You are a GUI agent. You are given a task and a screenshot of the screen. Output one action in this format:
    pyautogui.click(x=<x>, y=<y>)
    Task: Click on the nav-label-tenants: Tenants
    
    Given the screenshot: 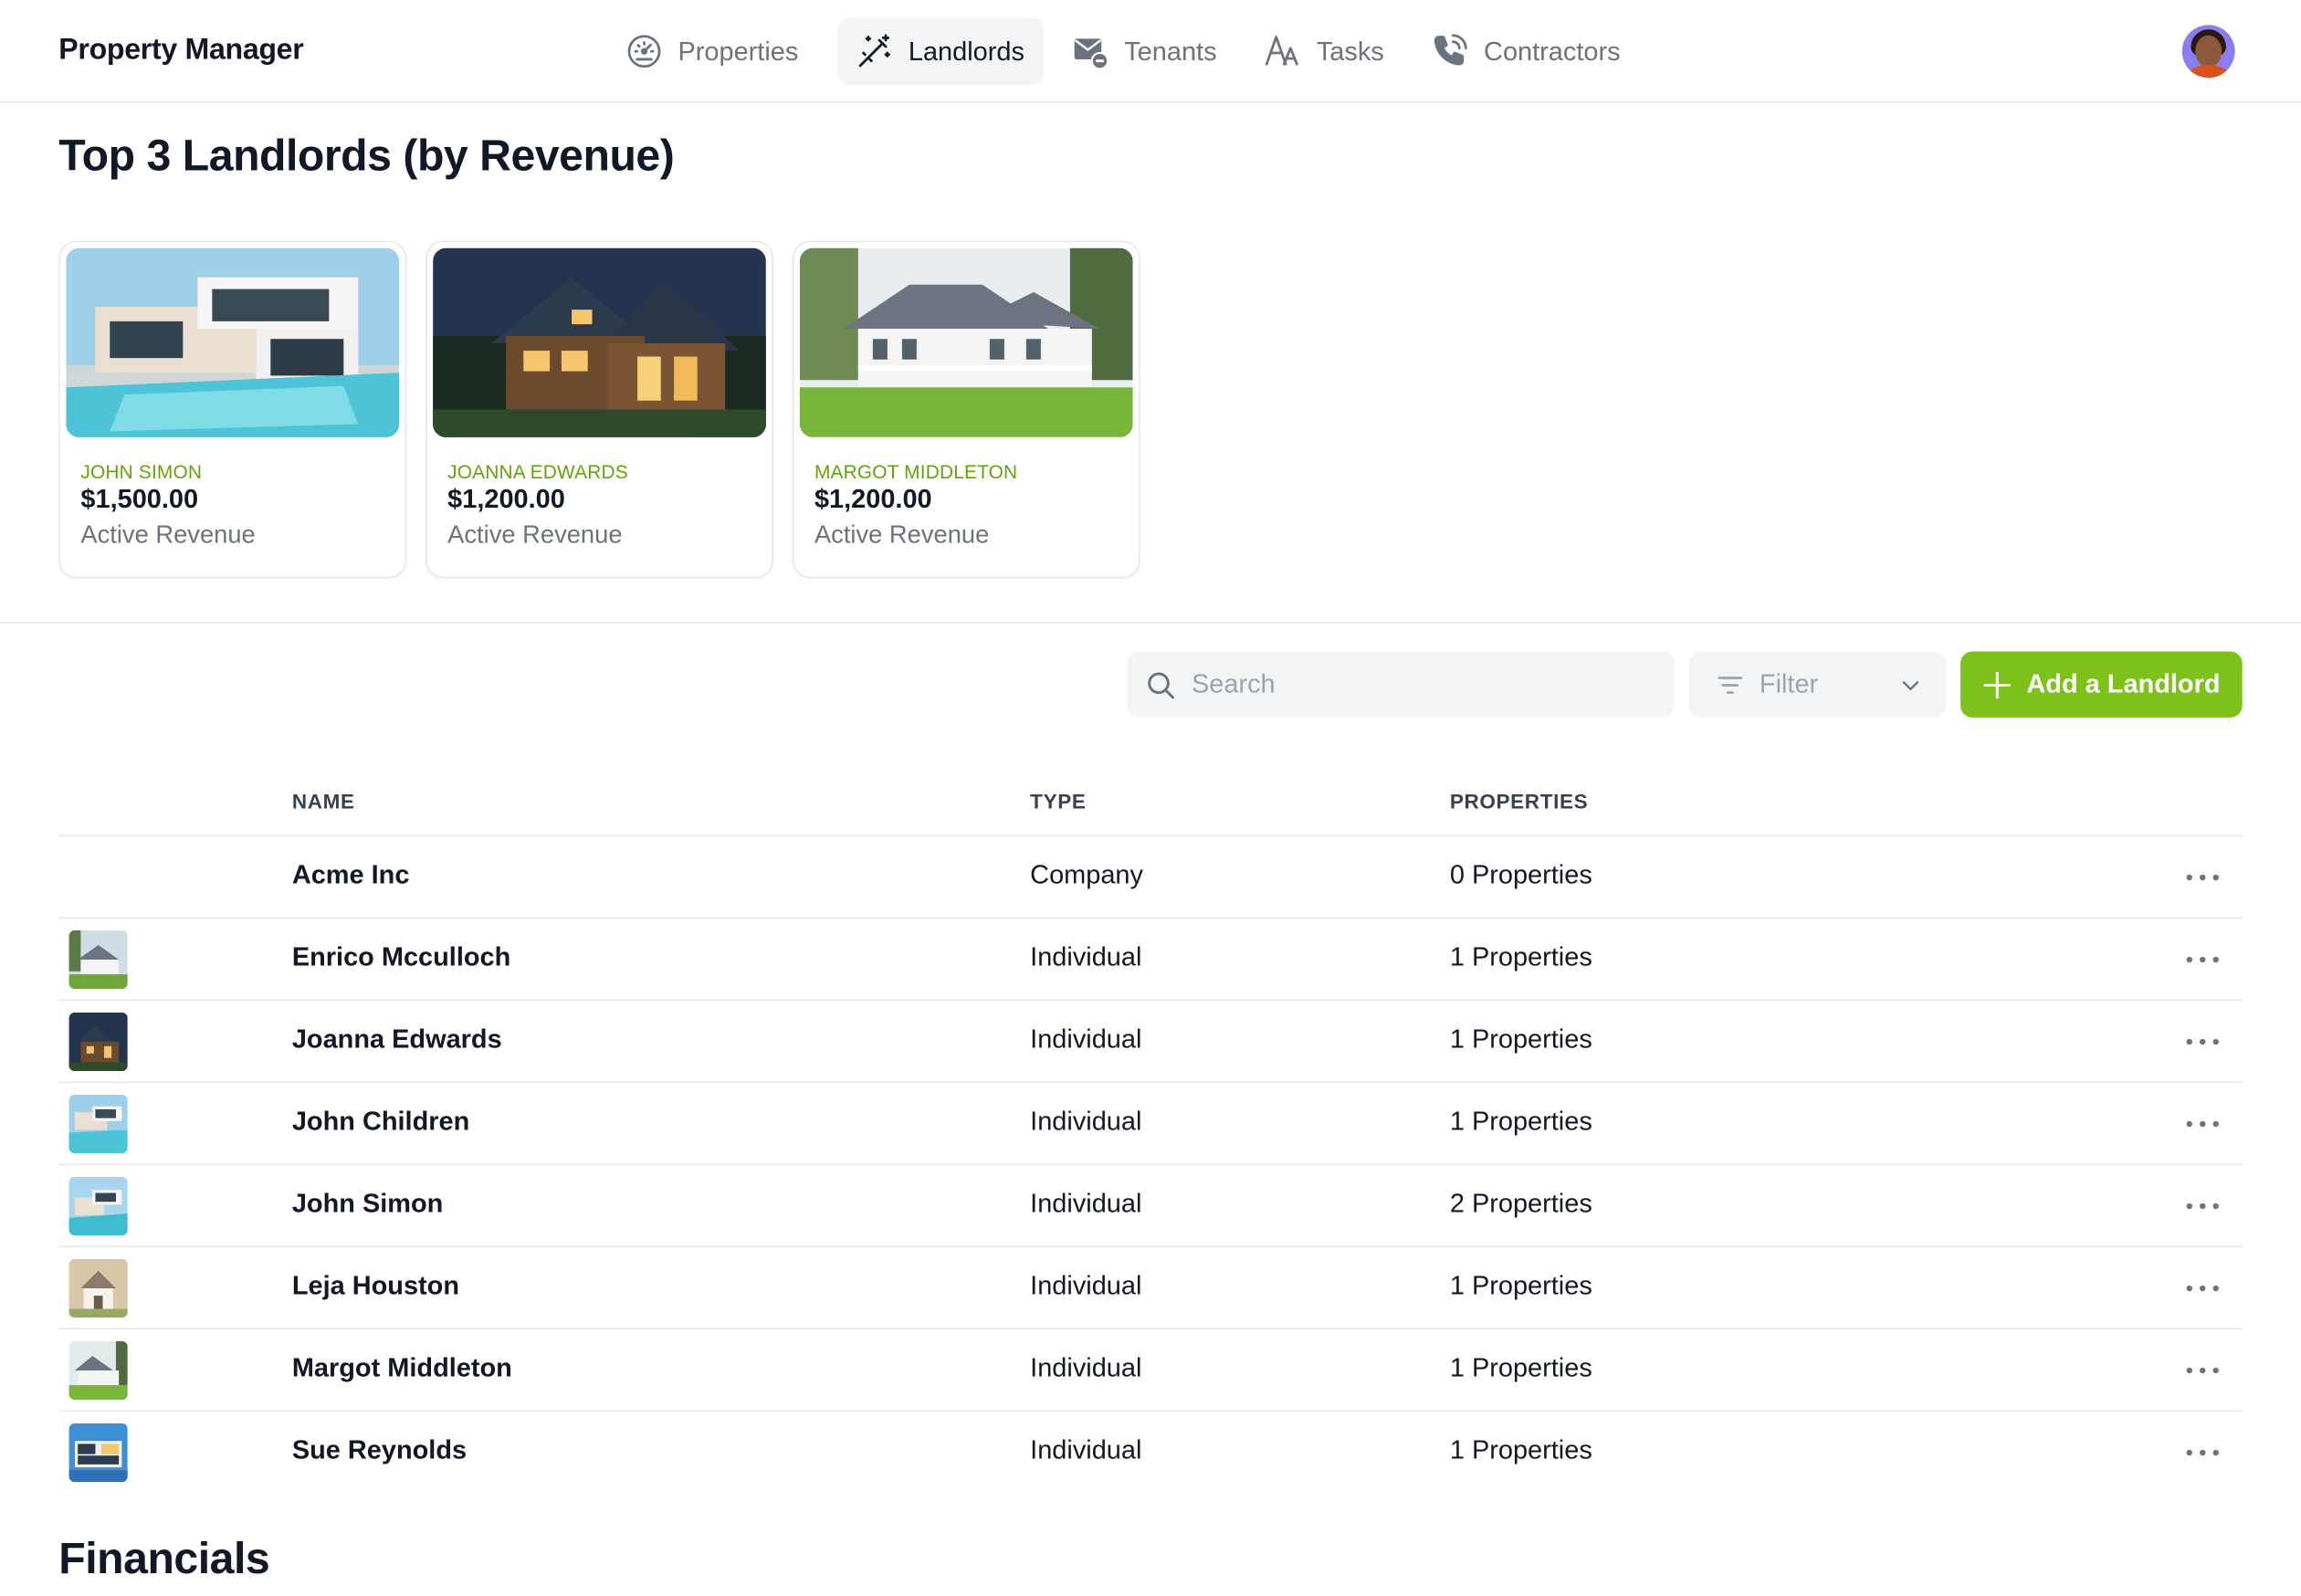 What is the action you would take?
    pyautogui.click(x=1170, y=51)
    